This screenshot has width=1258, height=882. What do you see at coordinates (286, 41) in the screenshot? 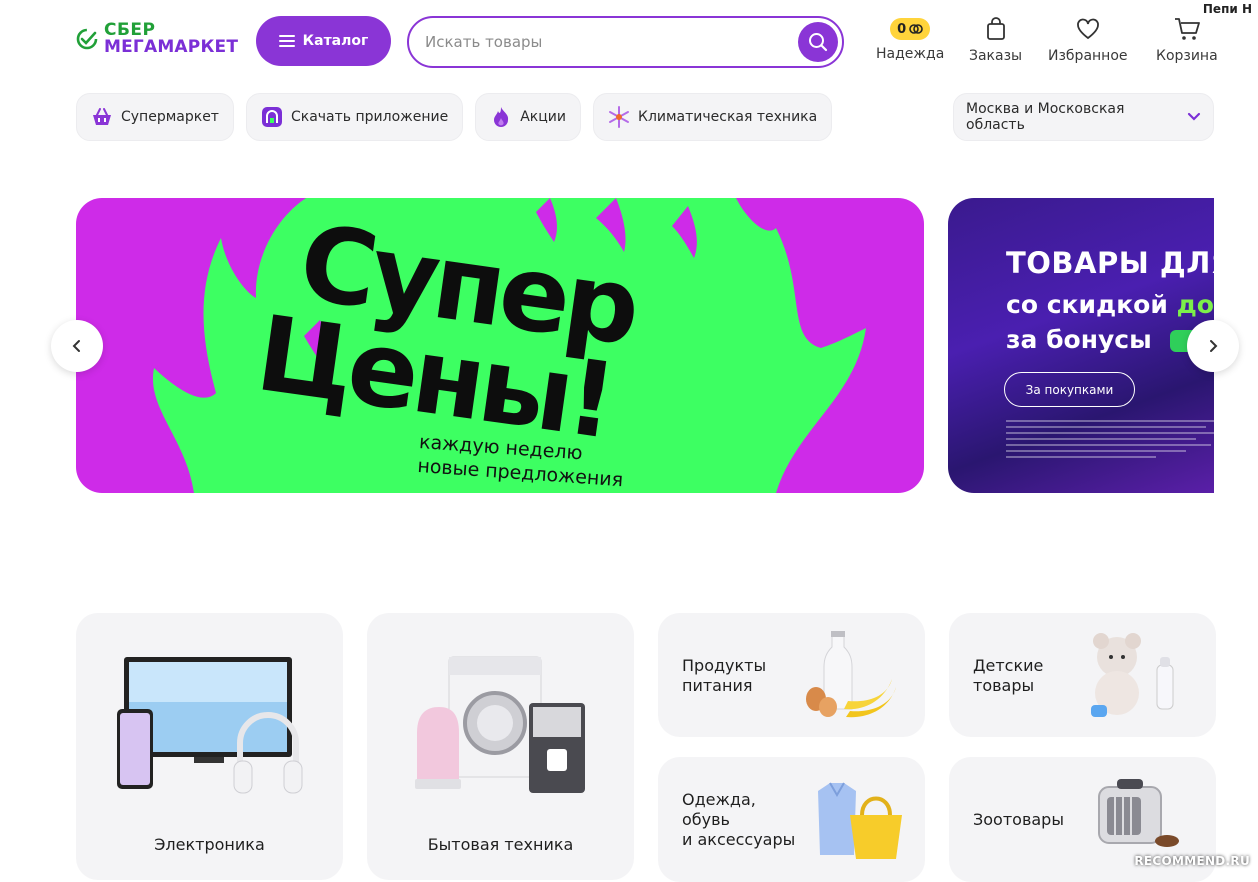
I see `menu-icon` at bounding box center [286, 41].